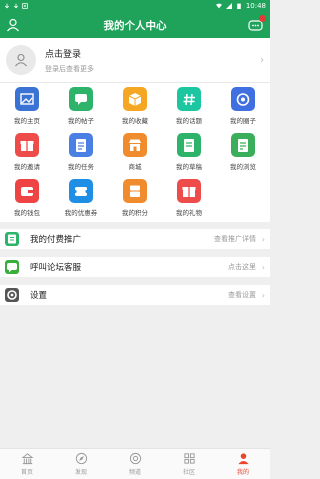 The height and width of the screenshot is (479, 320). What do you see at coordinates (81, 167) in the screenshot?
I see `grid-item-label: 我的任务` at bounding box center [81, 167].